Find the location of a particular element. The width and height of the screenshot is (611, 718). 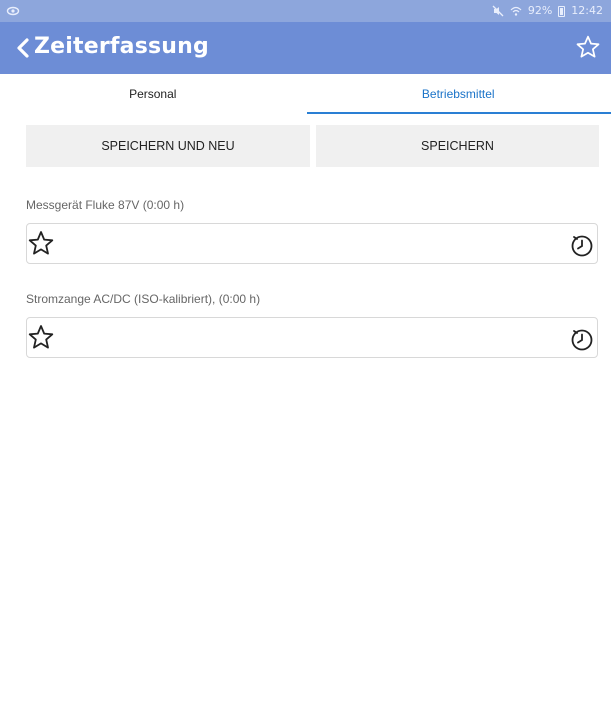

status-bar: 92% 12:42 is located at coordinates (305, 11).